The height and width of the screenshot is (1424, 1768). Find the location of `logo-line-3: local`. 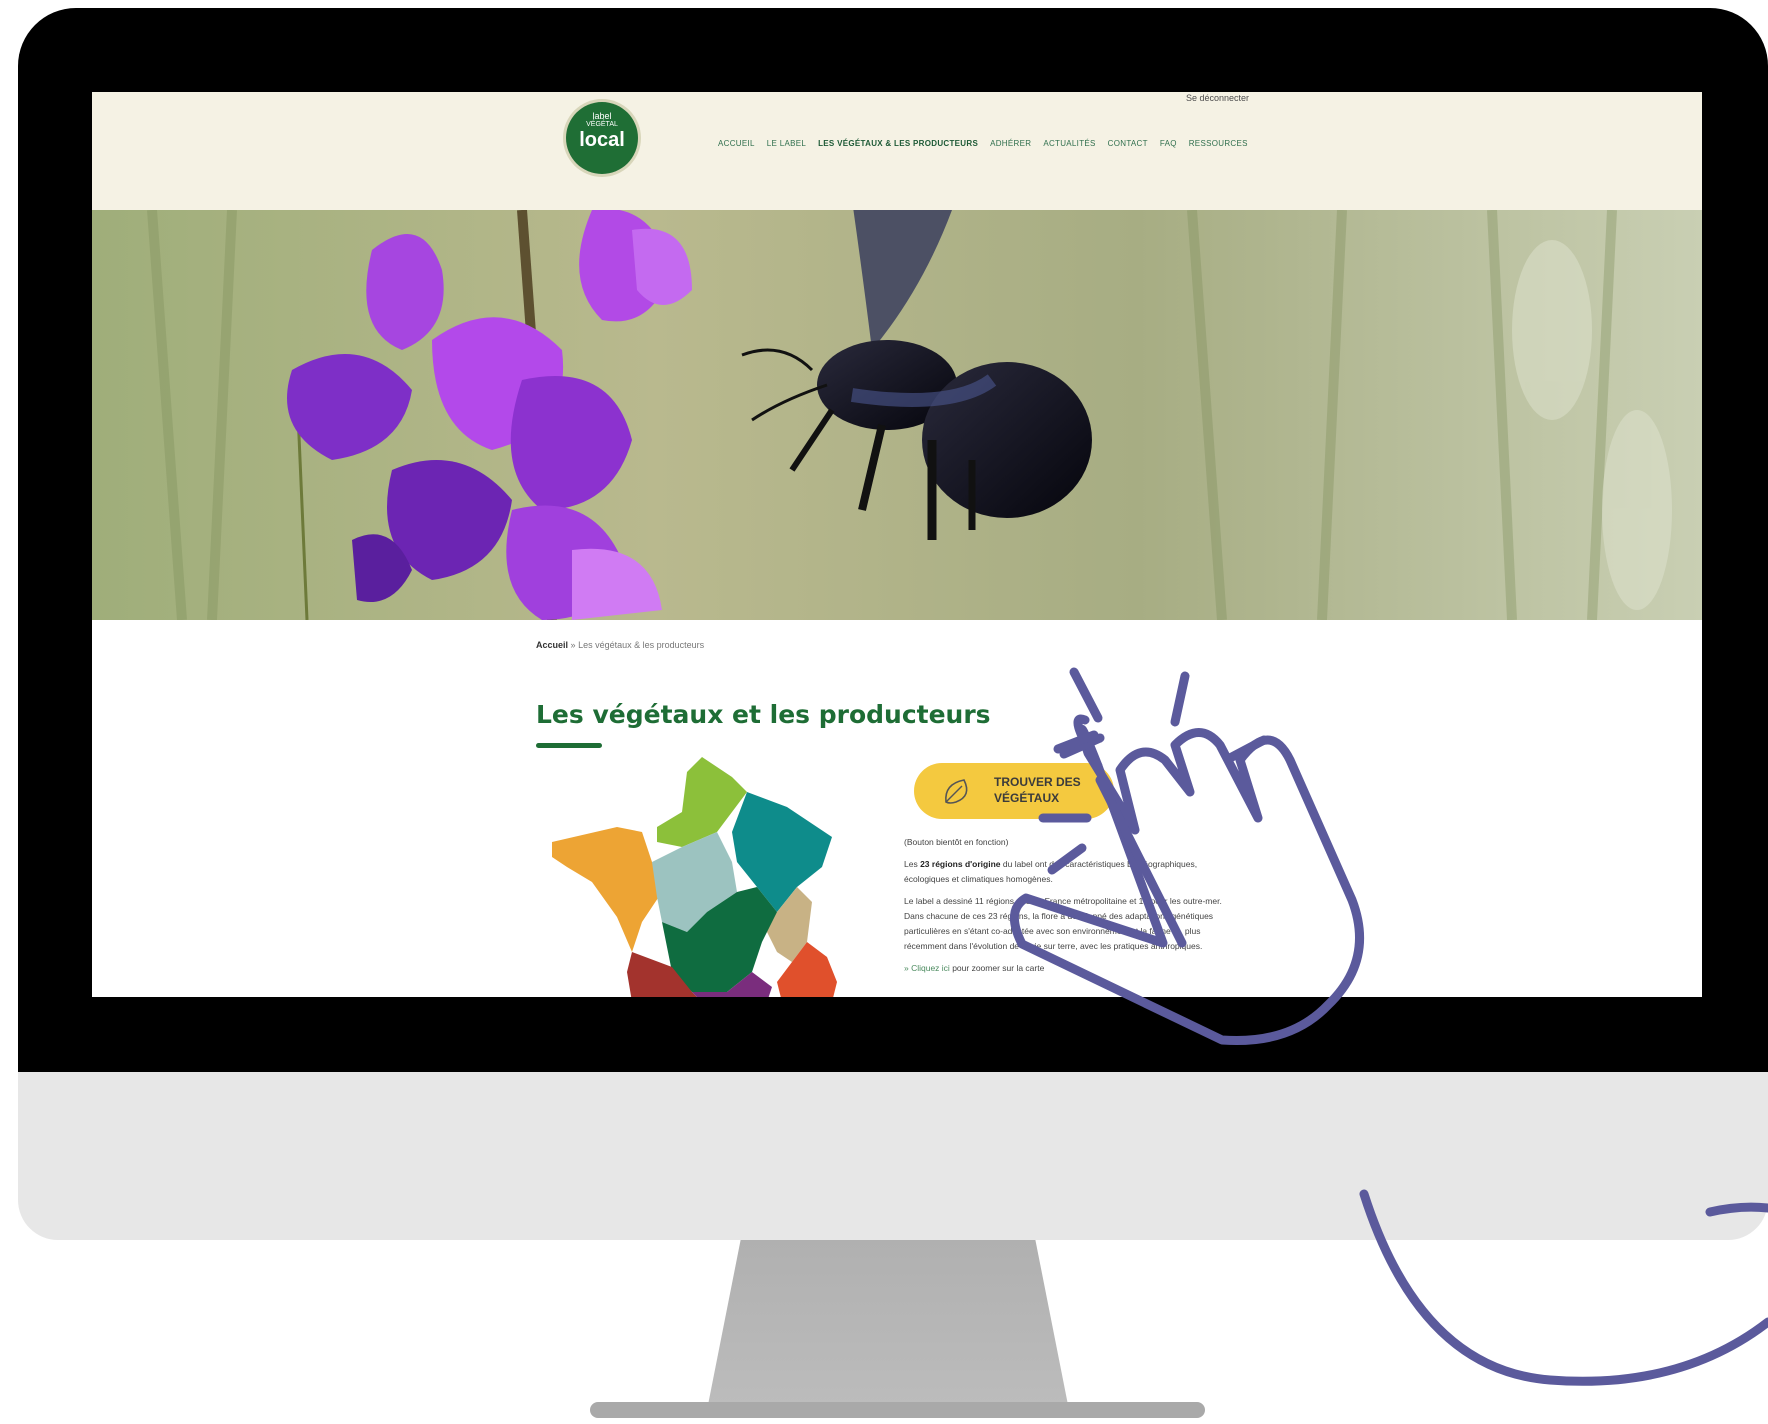

logo-line-3: local is located at coordinates (602, 140).